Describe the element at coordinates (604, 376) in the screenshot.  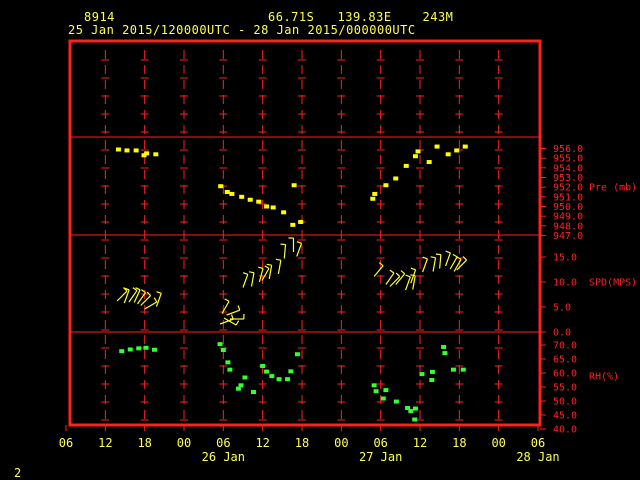
I see `panel-label: RH(%)` at that location.